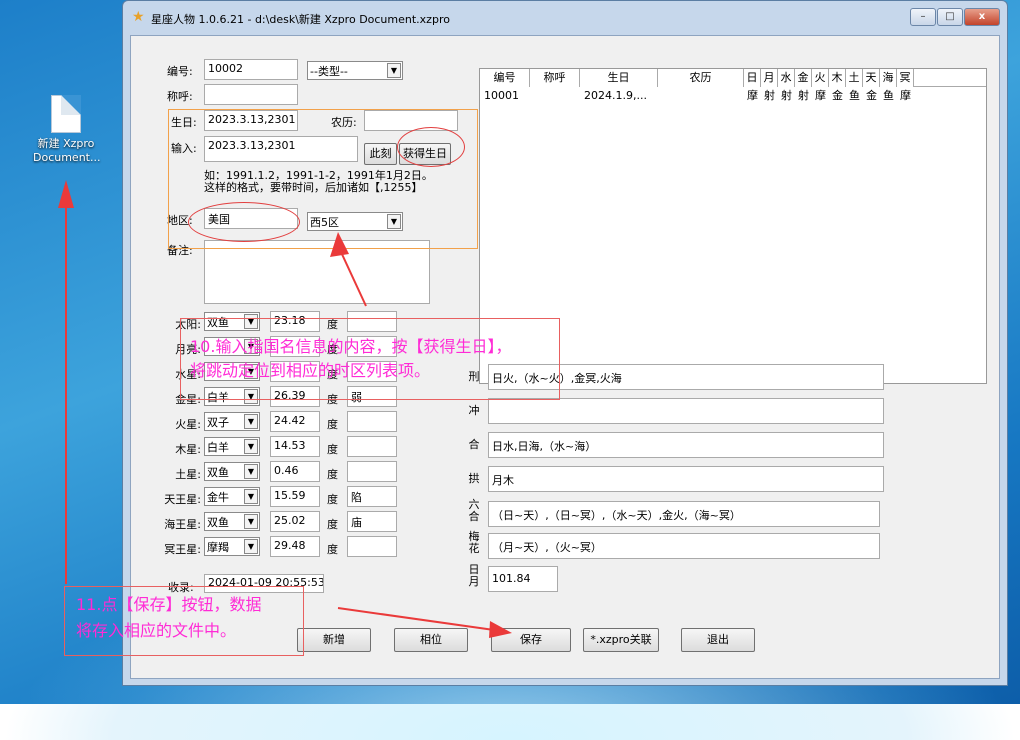  Describe the element at coordinates (251, 218) in the screenshot. I see `region-field: 美国` at that location.